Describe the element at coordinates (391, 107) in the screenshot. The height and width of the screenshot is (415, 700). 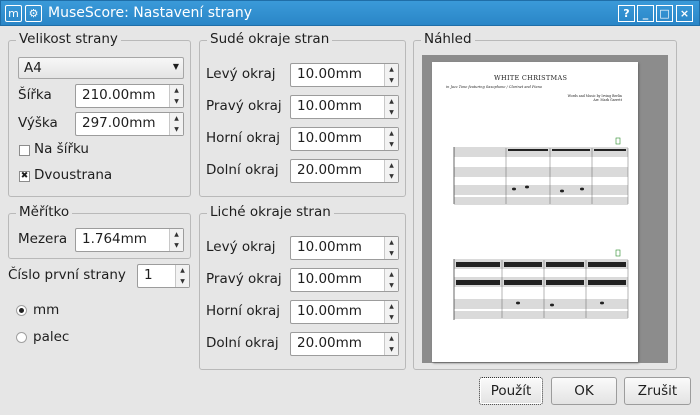
I see `even-right-stepper: ▲ ▼` at that location.